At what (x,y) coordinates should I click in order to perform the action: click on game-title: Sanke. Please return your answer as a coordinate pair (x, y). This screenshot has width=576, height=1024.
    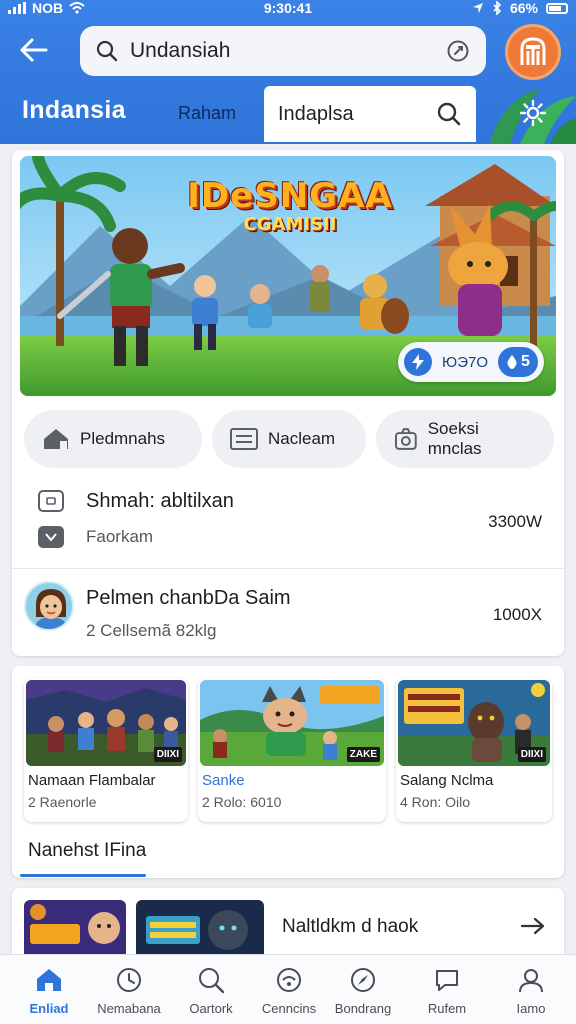
    Looking at the image, I should click on (223, 780).